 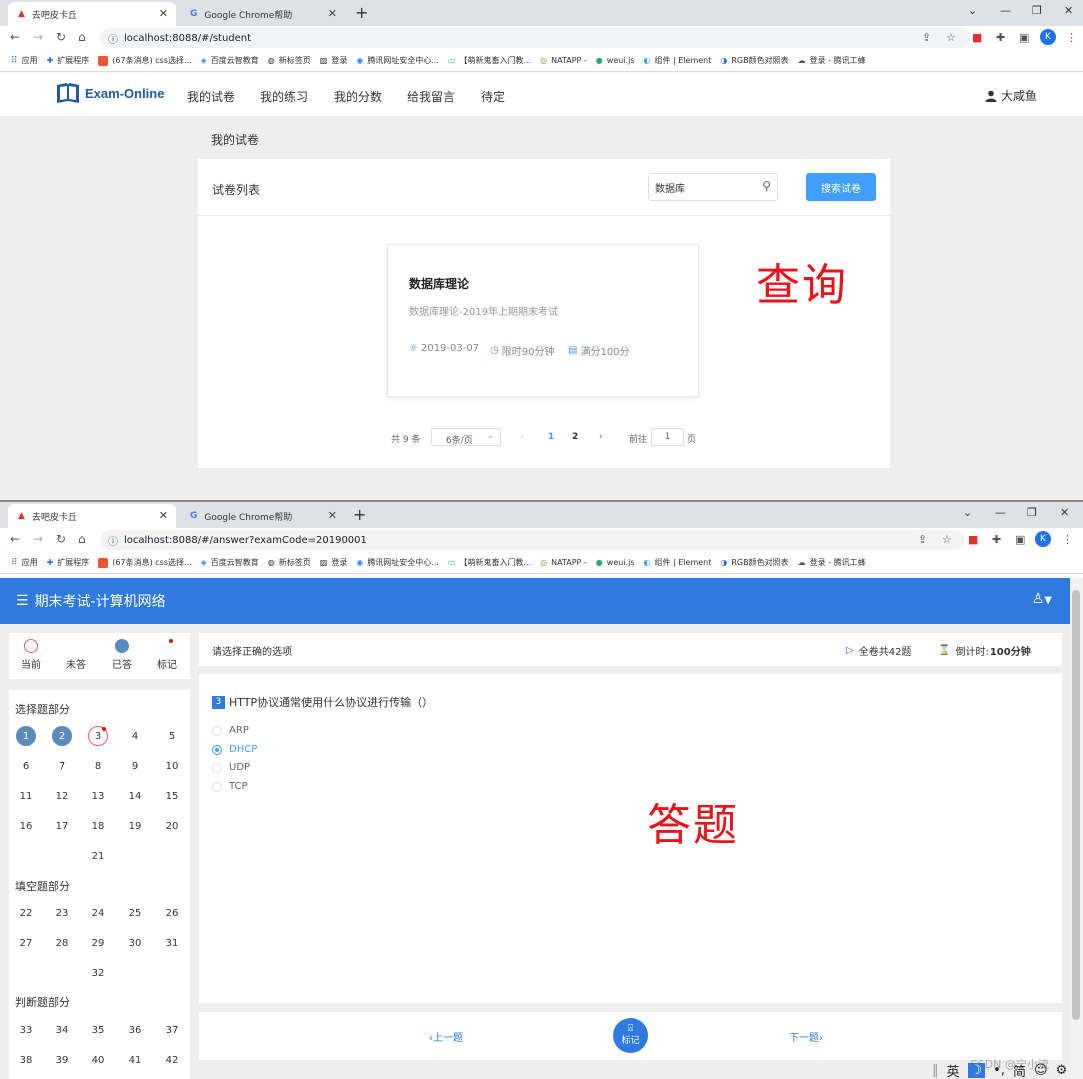 I want to click on question-number-21: 21, so click(x=98, y=856).